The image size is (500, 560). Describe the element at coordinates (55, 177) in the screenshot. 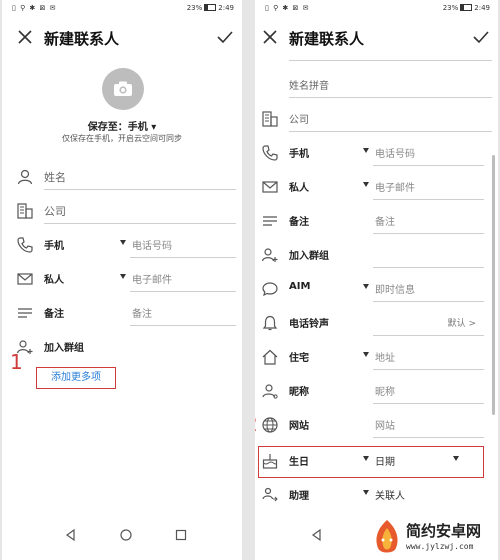

I see `name-input: 姓名` at that location.